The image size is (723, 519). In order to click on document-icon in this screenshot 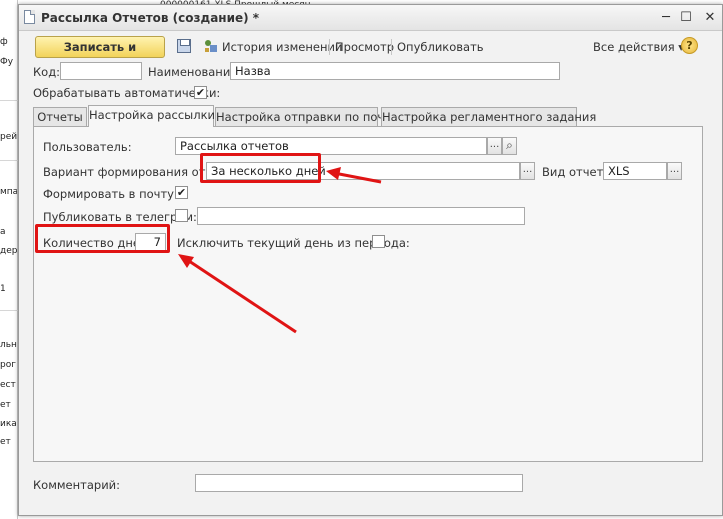, I will do `click(29, 17)`.